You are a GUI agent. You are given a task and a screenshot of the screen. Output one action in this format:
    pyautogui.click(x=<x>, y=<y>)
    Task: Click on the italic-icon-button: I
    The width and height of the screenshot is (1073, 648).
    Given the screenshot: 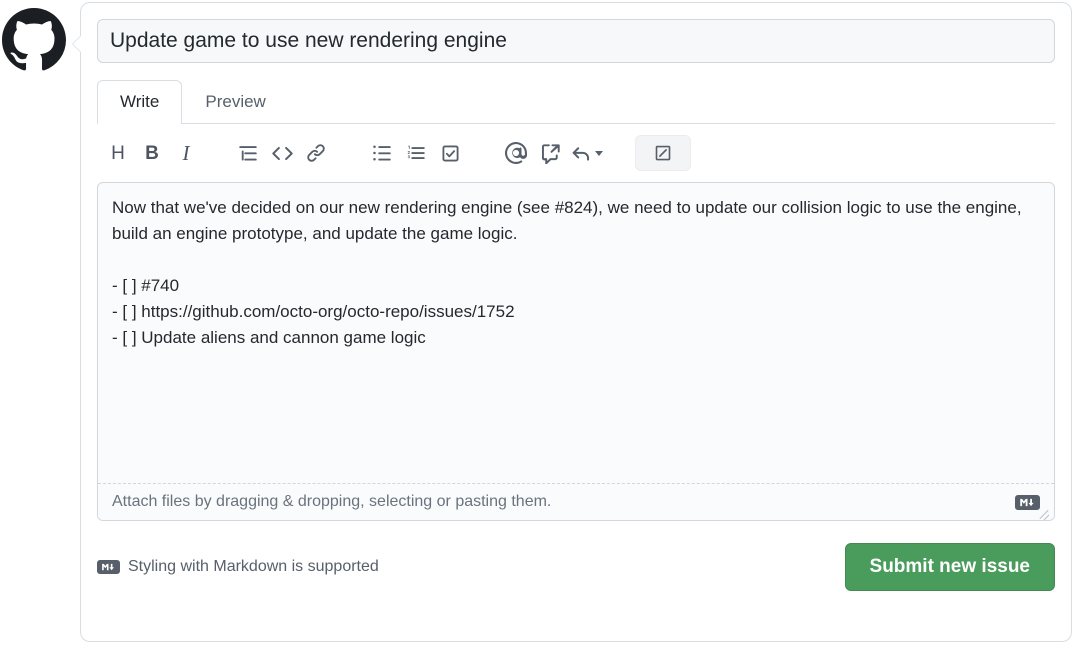 What is the action you would take?
    pyautogui.click(x=186, y=153)
    